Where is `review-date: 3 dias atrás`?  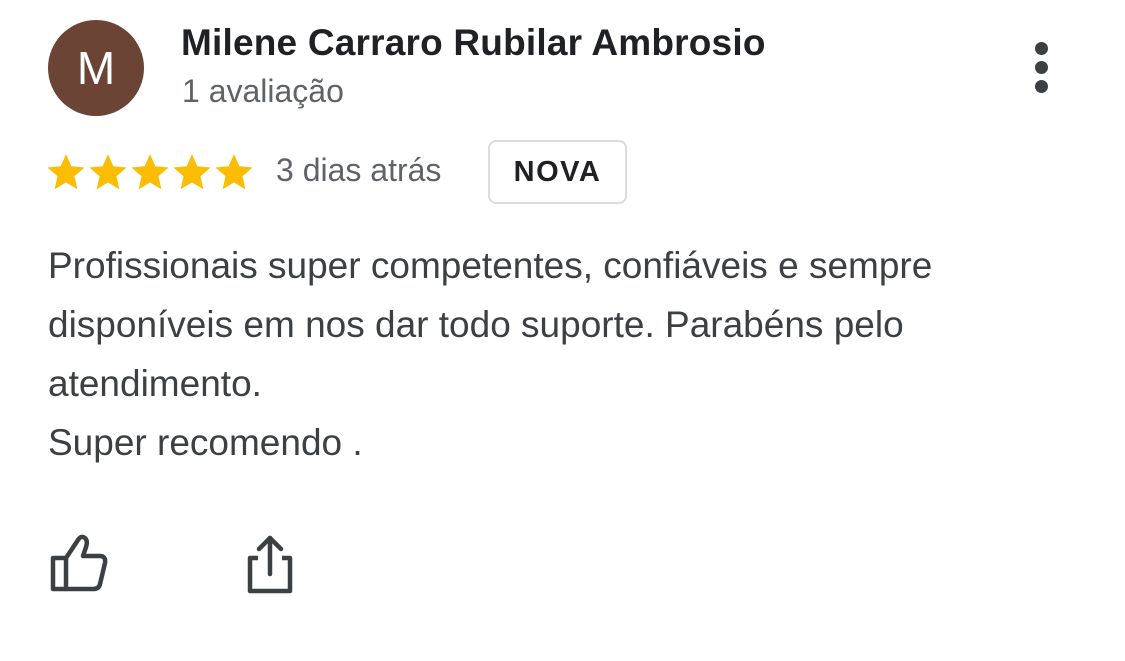
review-date: 3 dias atrás is located at coordinates (359, 170).